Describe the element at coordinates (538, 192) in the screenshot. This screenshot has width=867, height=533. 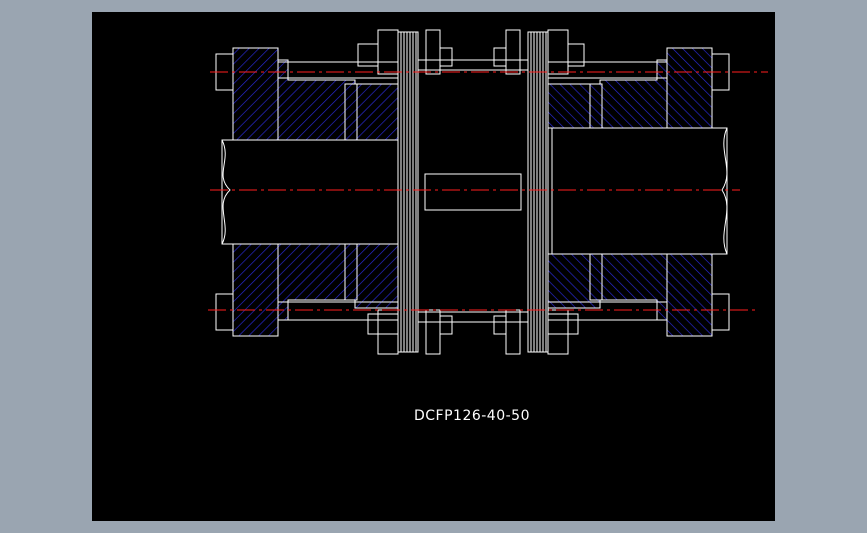
I see `right-disc-pack` at that location.